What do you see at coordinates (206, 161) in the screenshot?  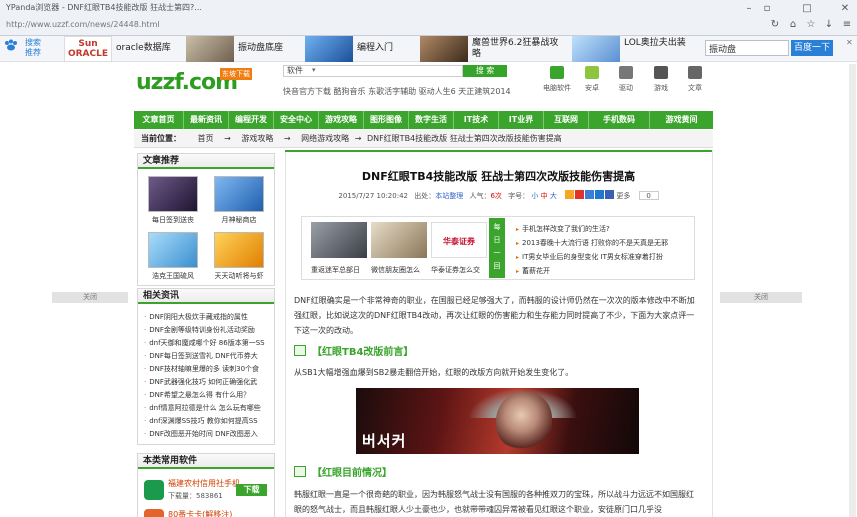 I see `box-title: 文章推荐` at bounding box center [206, 161].